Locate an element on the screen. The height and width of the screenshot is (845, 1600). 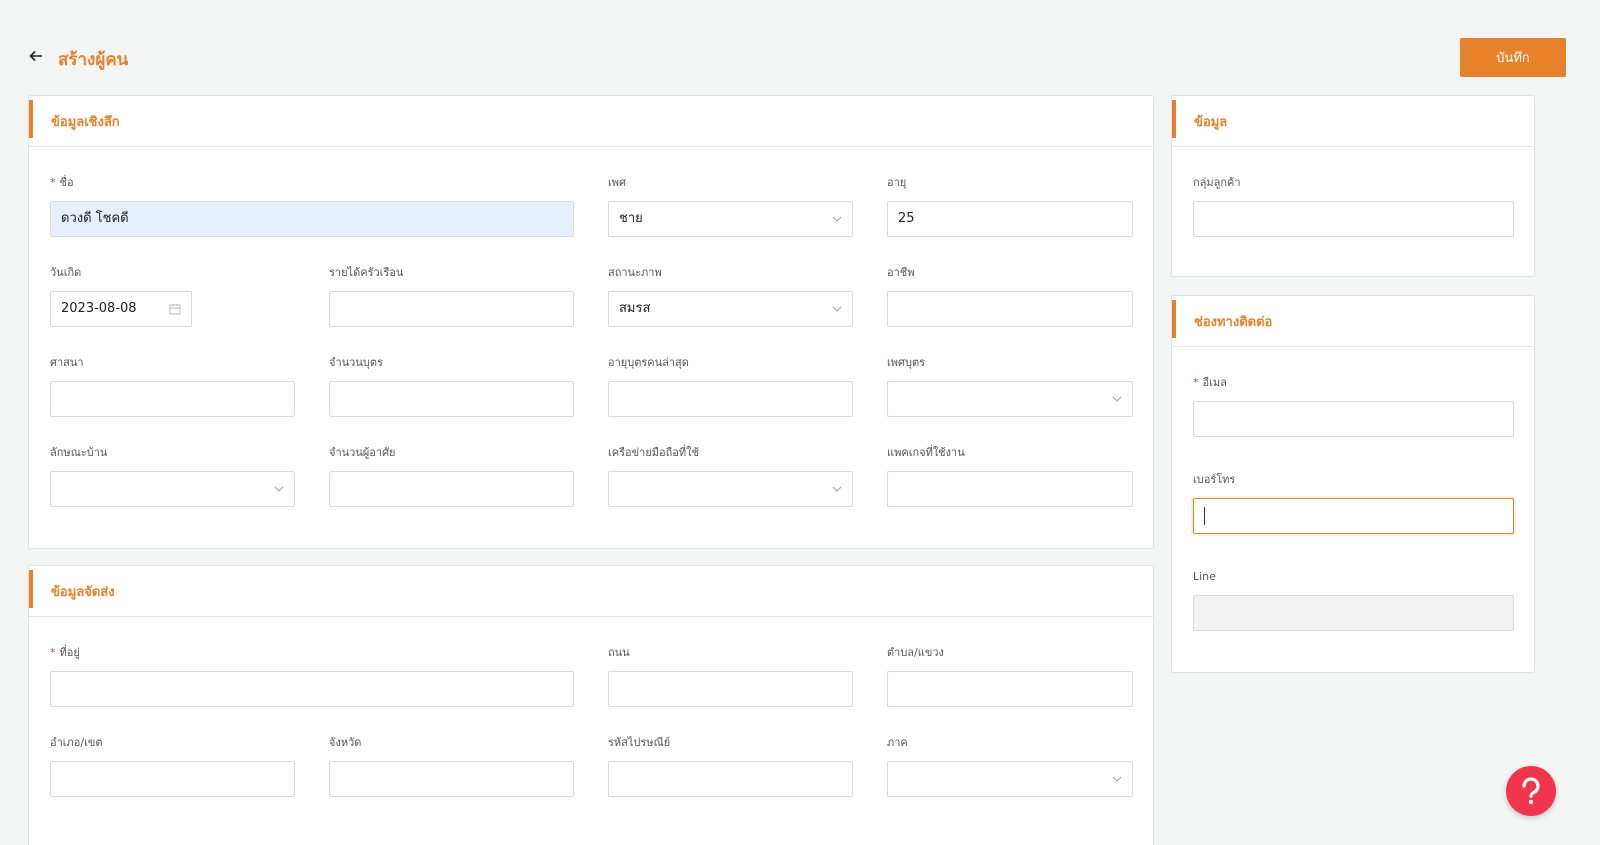
region-label: ภาค is located at coordinates (897, 742).